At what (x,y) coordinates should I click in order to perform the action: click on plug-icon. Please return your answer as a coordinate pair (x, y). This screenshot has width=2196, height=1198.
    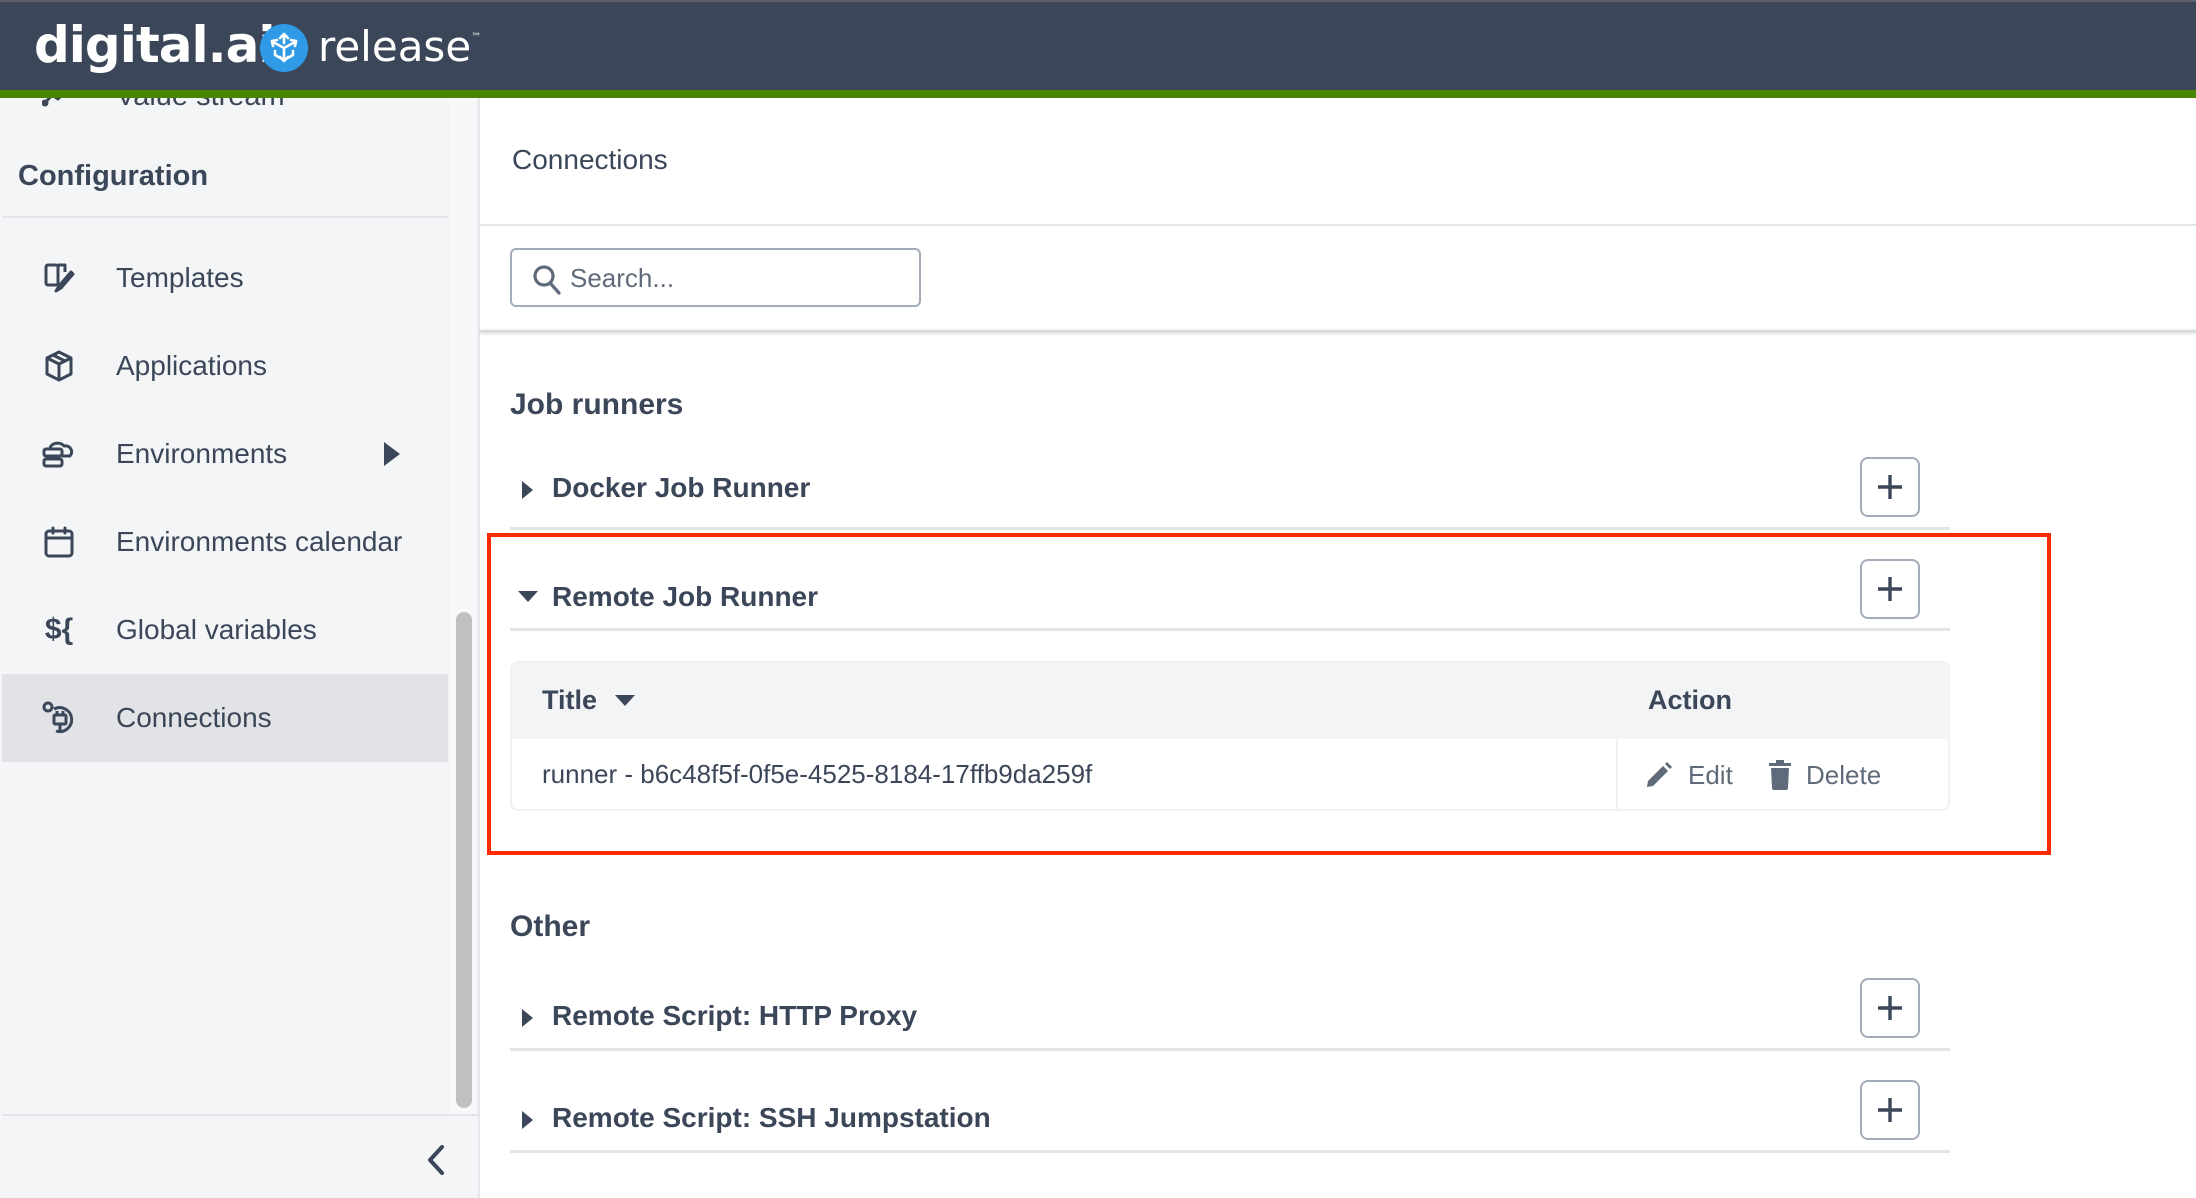
    Looking at the image, I should click on (59, 718).